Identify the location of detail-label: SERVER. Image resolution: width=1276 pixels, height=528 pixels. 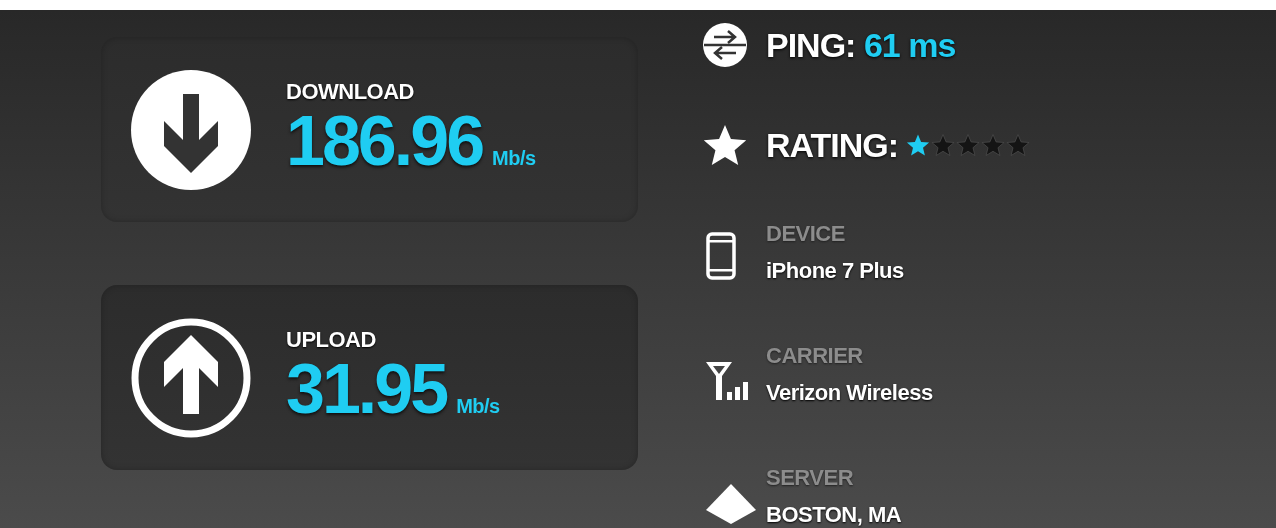
(810, 478).